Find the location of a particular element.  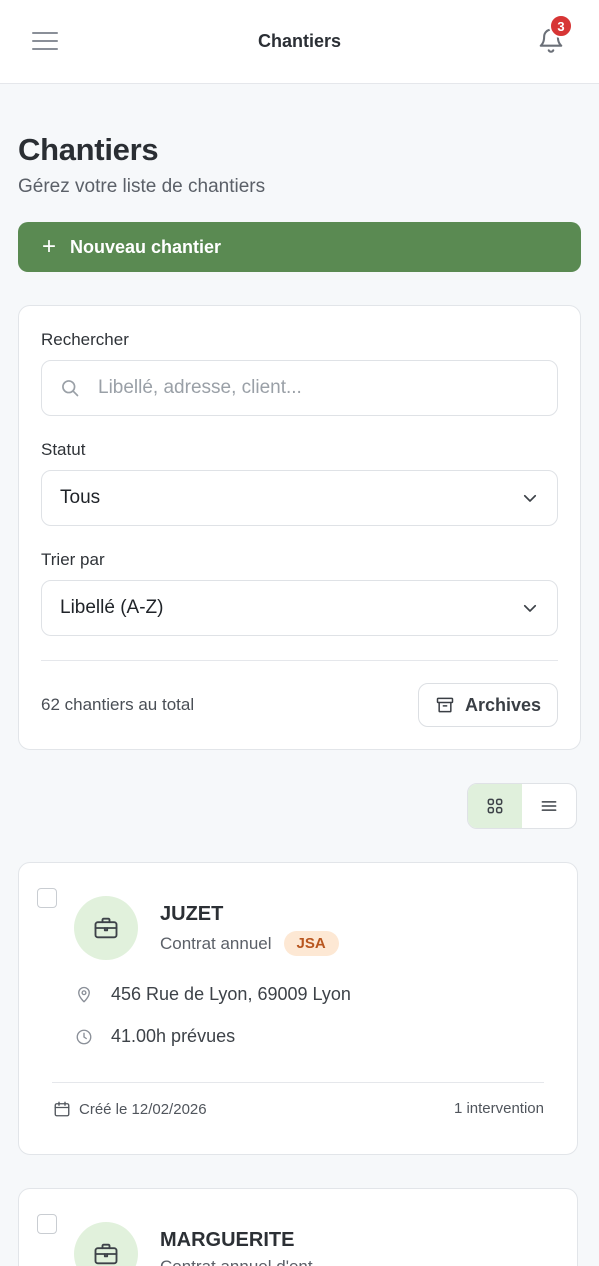

sort-select: Libellé (A-Z) is located at coordinates (299, 608).